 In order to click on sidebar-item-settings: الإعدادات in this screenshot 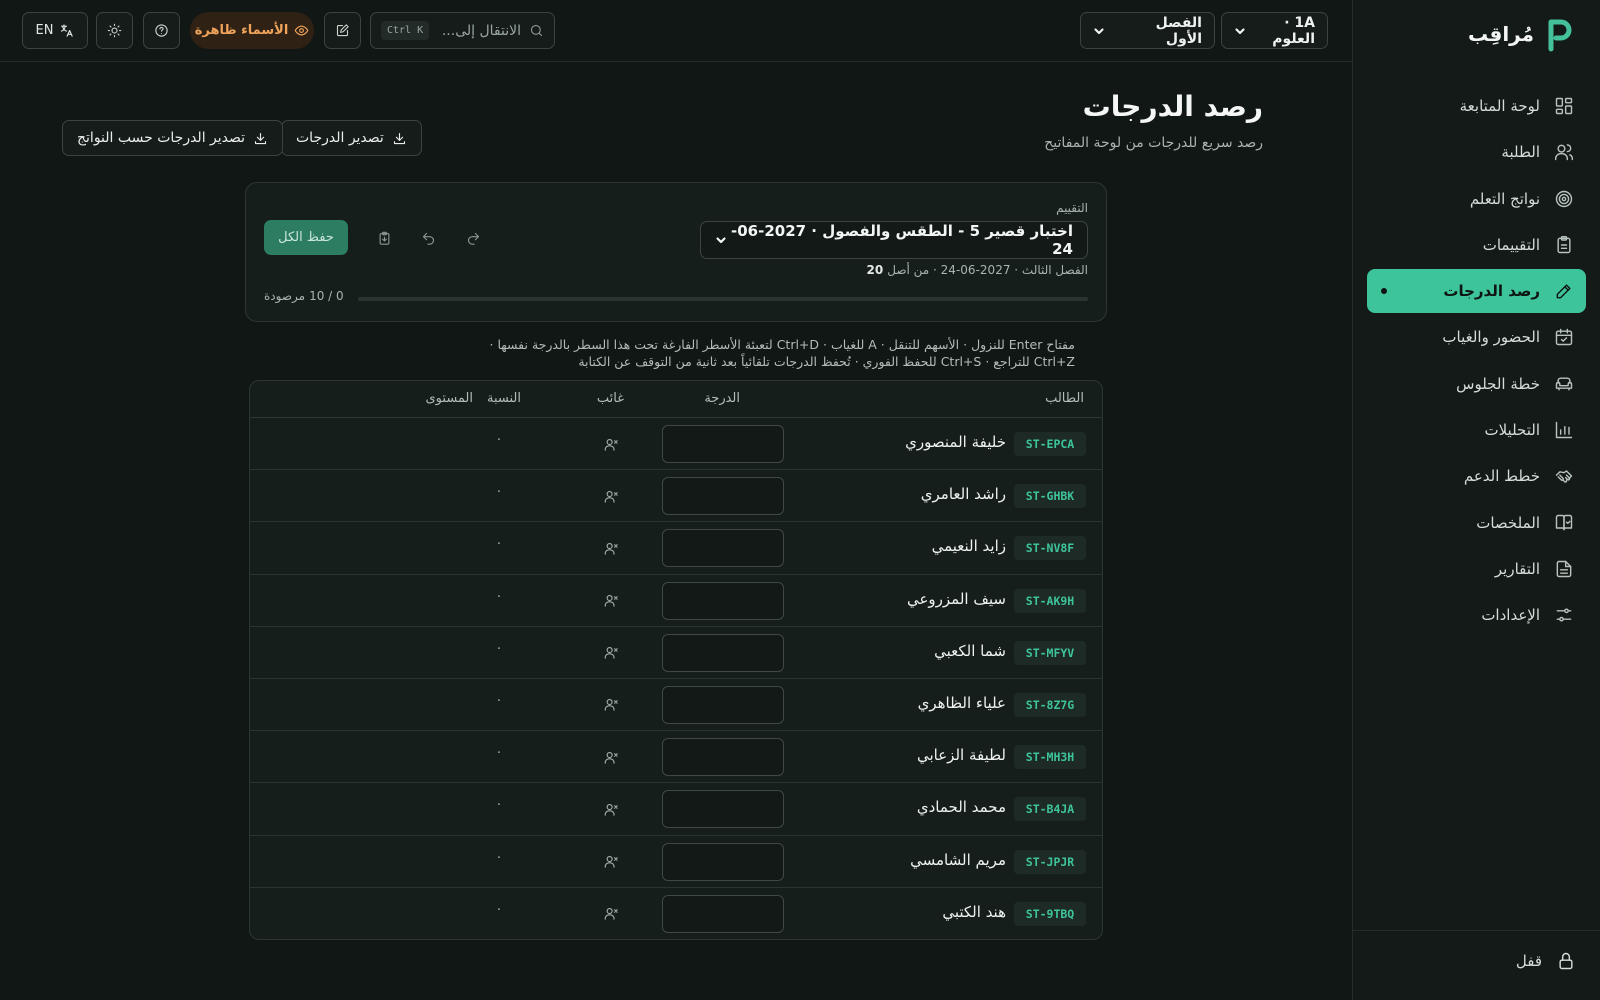, I will do `click(1476, 615)`.